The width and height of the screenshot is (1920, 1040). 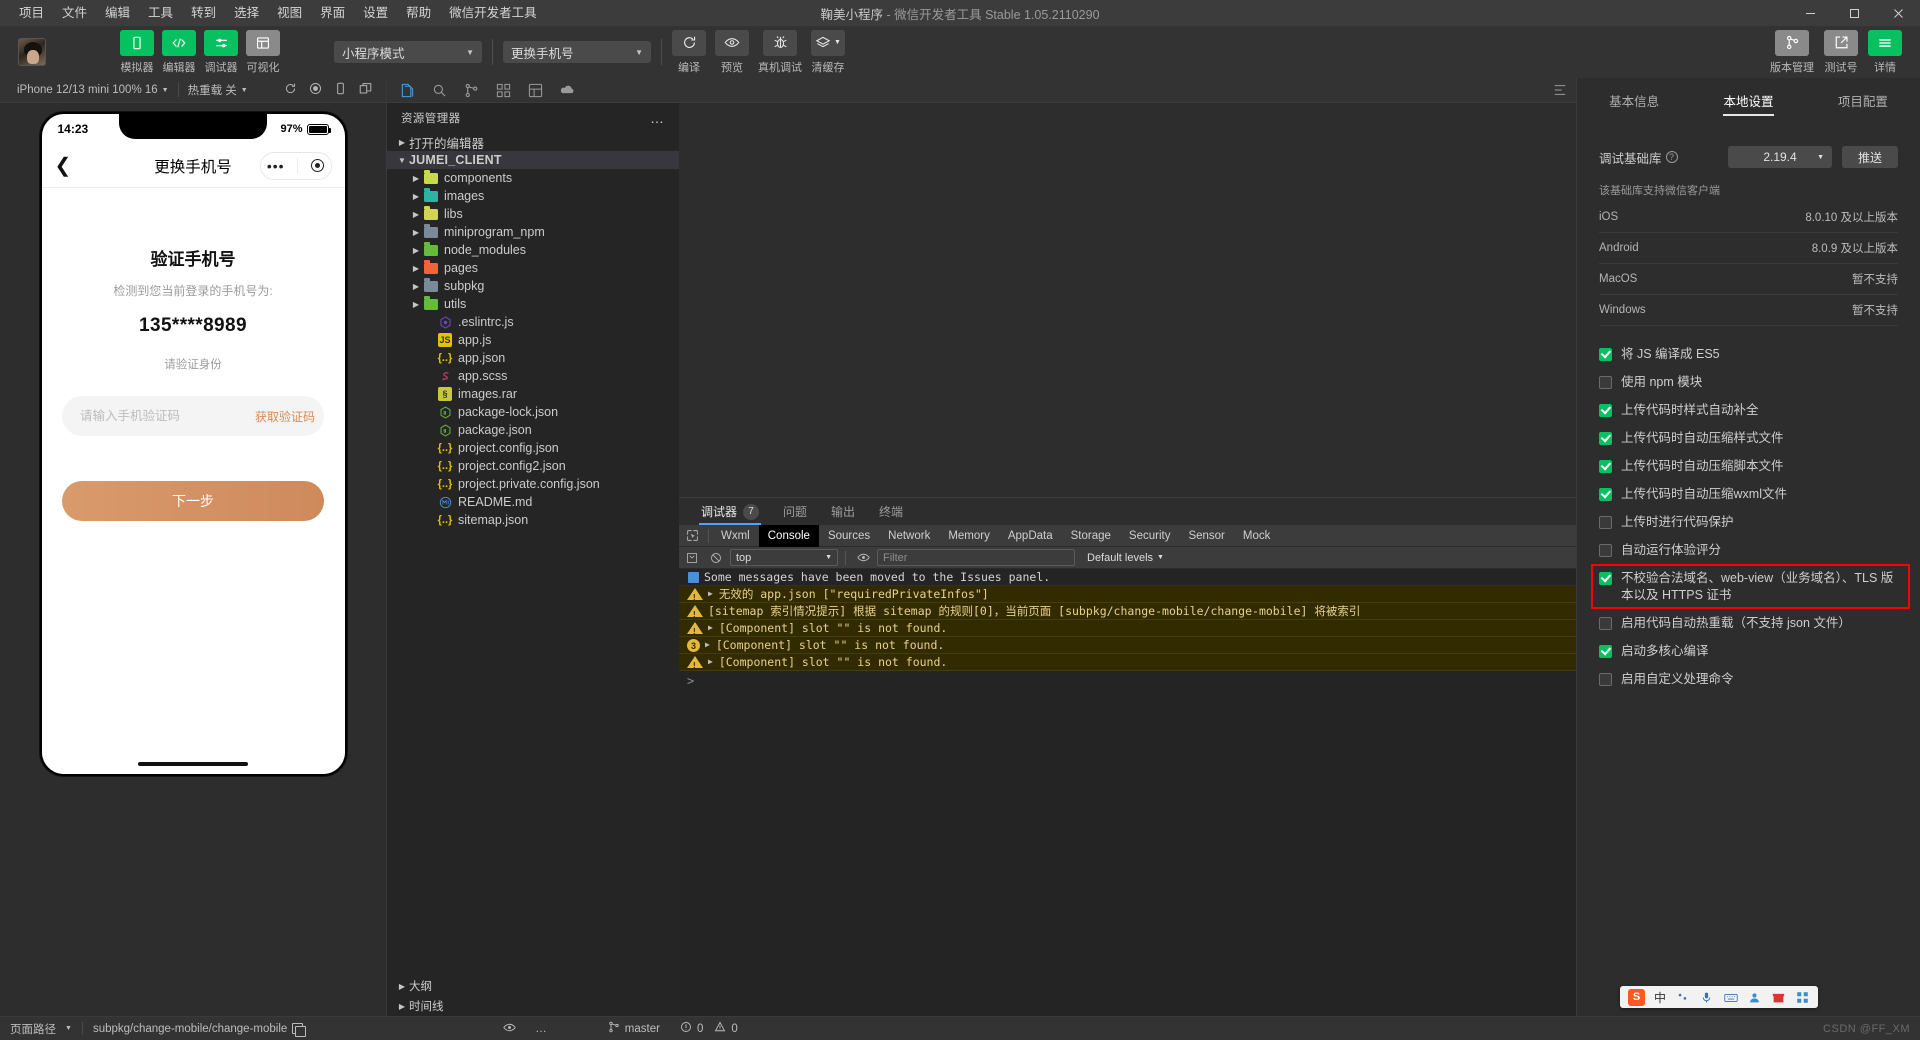 I want to click on page-select: 更换手机号 ▼, so click(x=577, y=52).